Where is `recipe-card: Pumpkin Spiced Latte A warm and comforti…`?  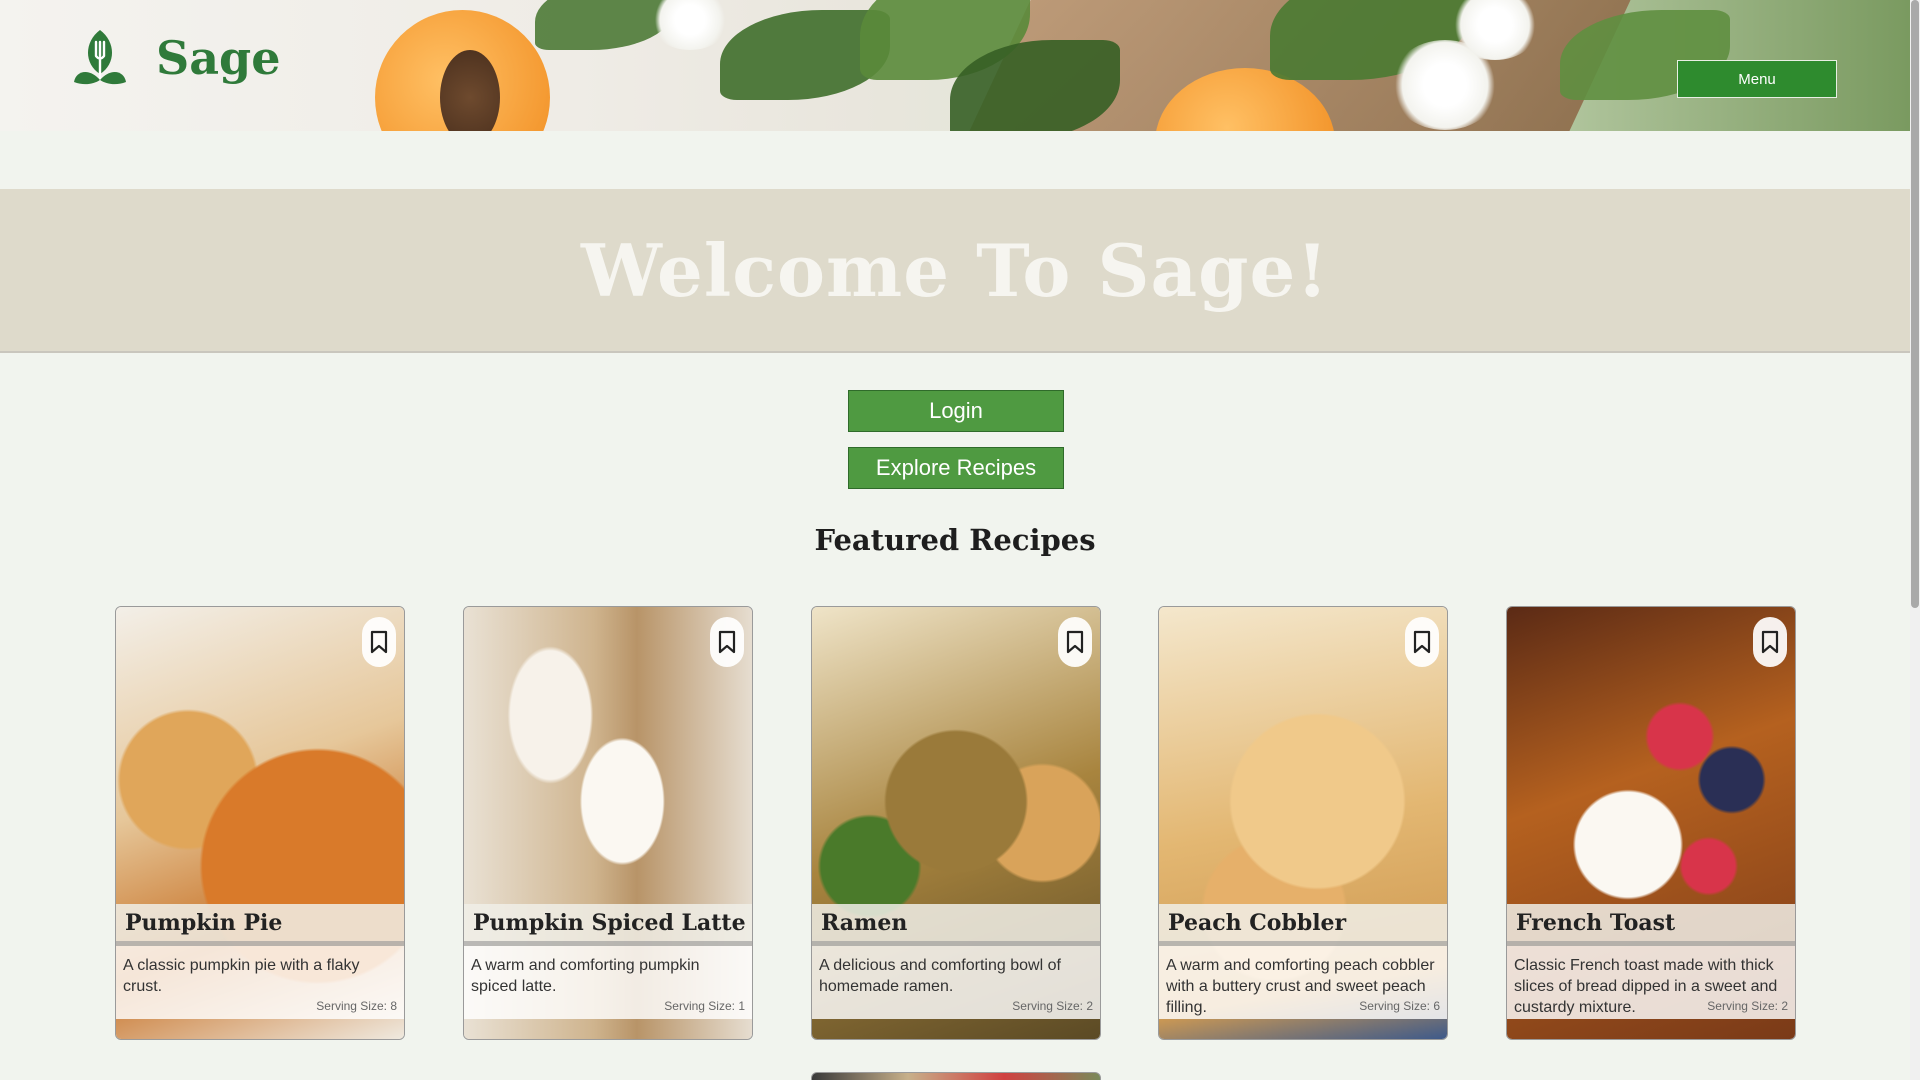
recipe-card: Pumpkin Spiced Latte A warm and comforti… is located at coordinates (608, 823).